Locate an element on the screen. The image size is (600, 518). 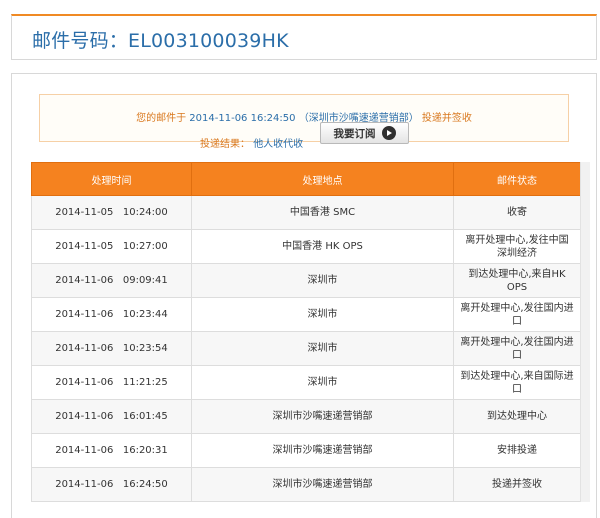
cell-status: 投递并签收 is located at coordinates (517, 484).